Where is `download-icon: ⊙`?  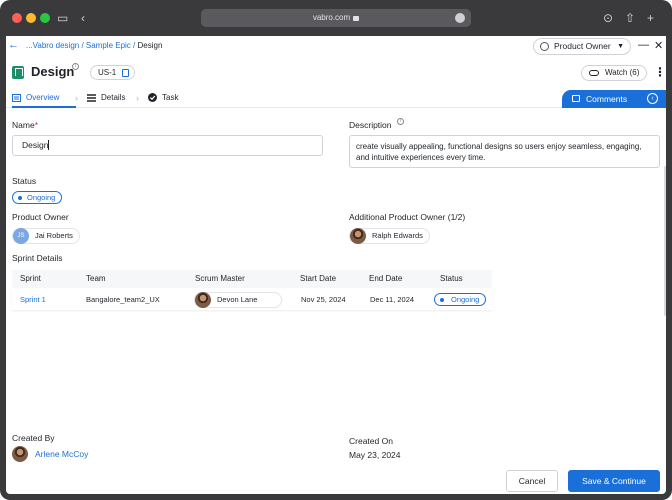 download-icon: ⊙ is located at coordinates (608, 18).